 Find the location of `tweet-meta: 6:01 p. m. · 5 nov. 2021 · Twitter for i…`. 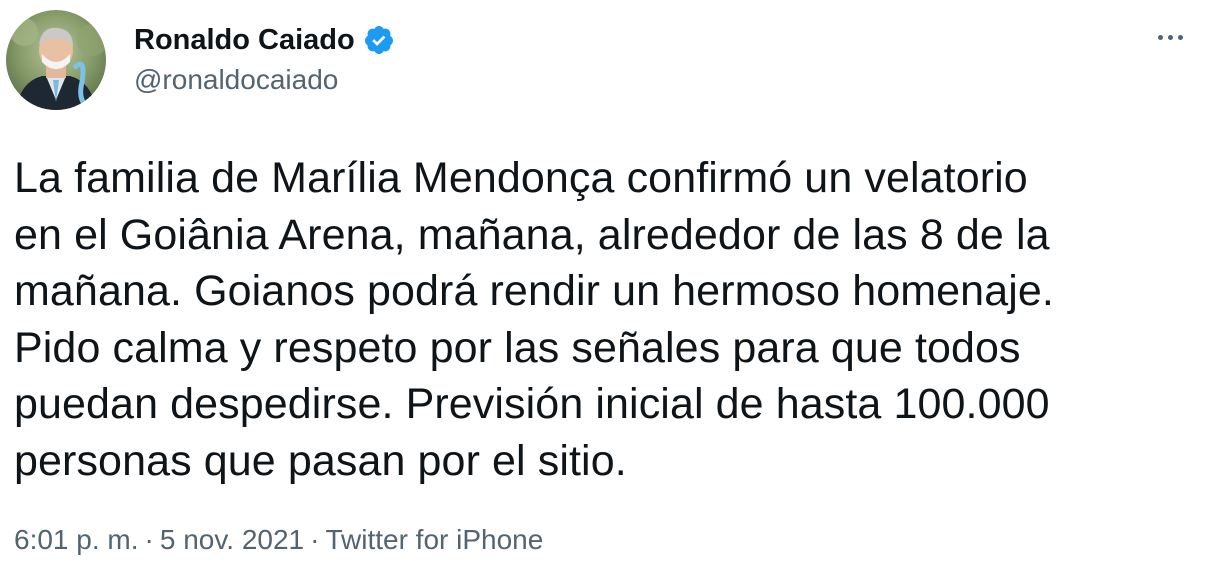

tweet-meta: 6:01 p. m. · 5 nov. 2021 · Twitter for i… is located at coordinates (278, 540).